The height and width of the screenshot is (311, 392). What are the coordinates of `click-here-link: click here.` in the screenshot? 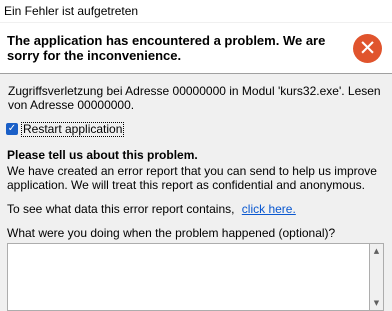 It's located at (269, 209).